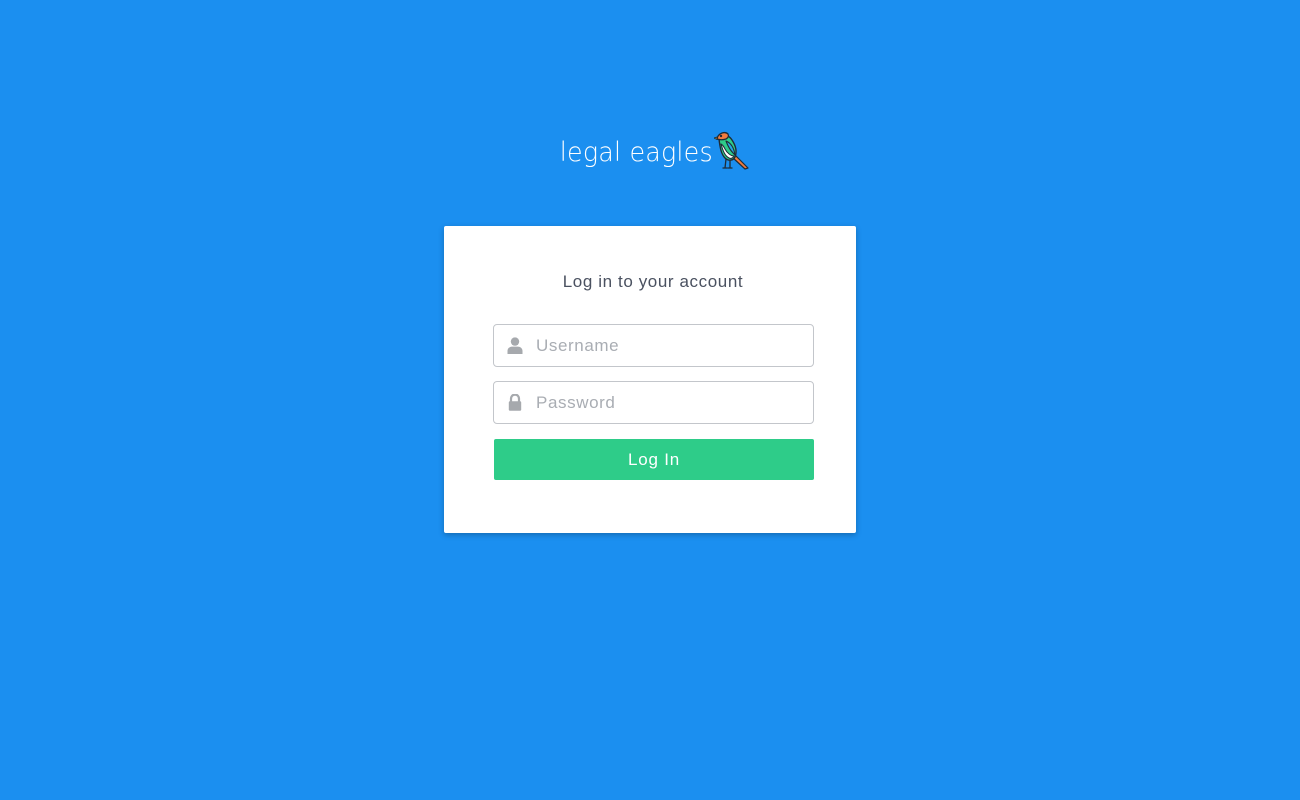 The image size is (1300, 800). I want to click on password-field, so click(653, 402).